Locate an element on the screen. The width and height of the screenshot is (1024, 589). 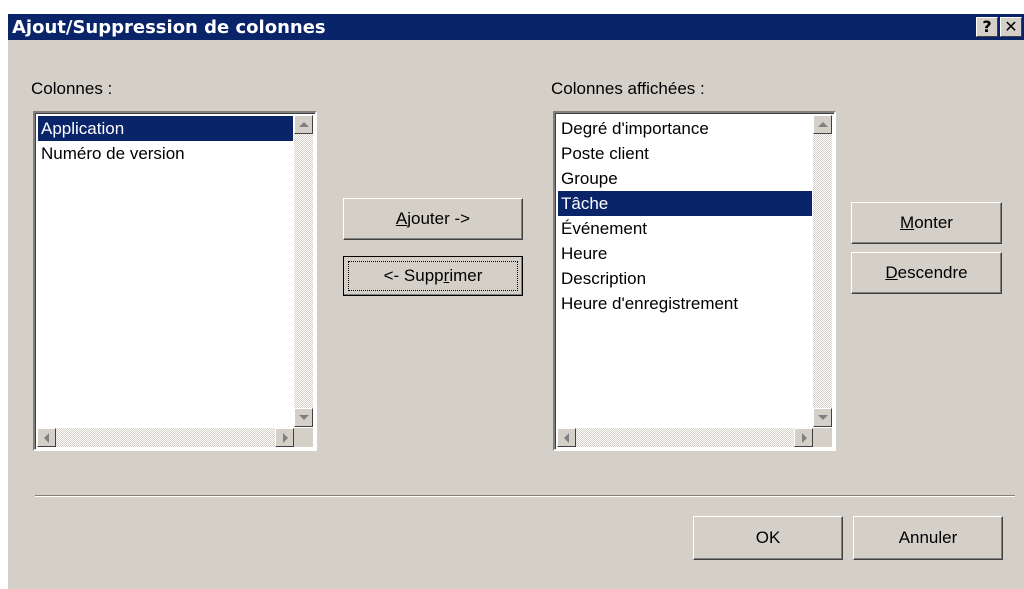
down-label-post: escendre is located at coordinates (932, 272).